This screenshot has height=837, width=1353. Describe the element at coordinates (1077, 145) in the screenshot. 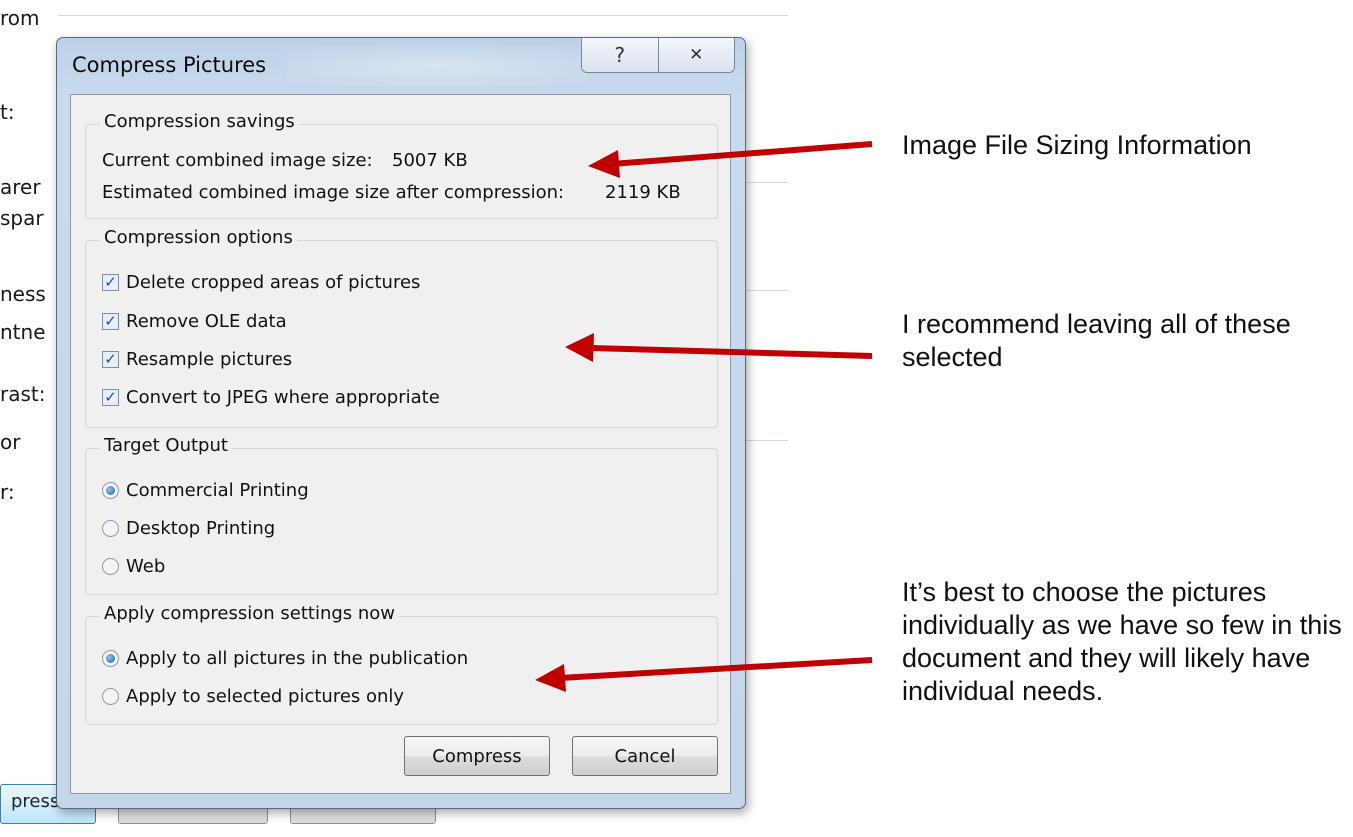

I see `annotation-file-sizing: Image File Sizing Information` at that location.